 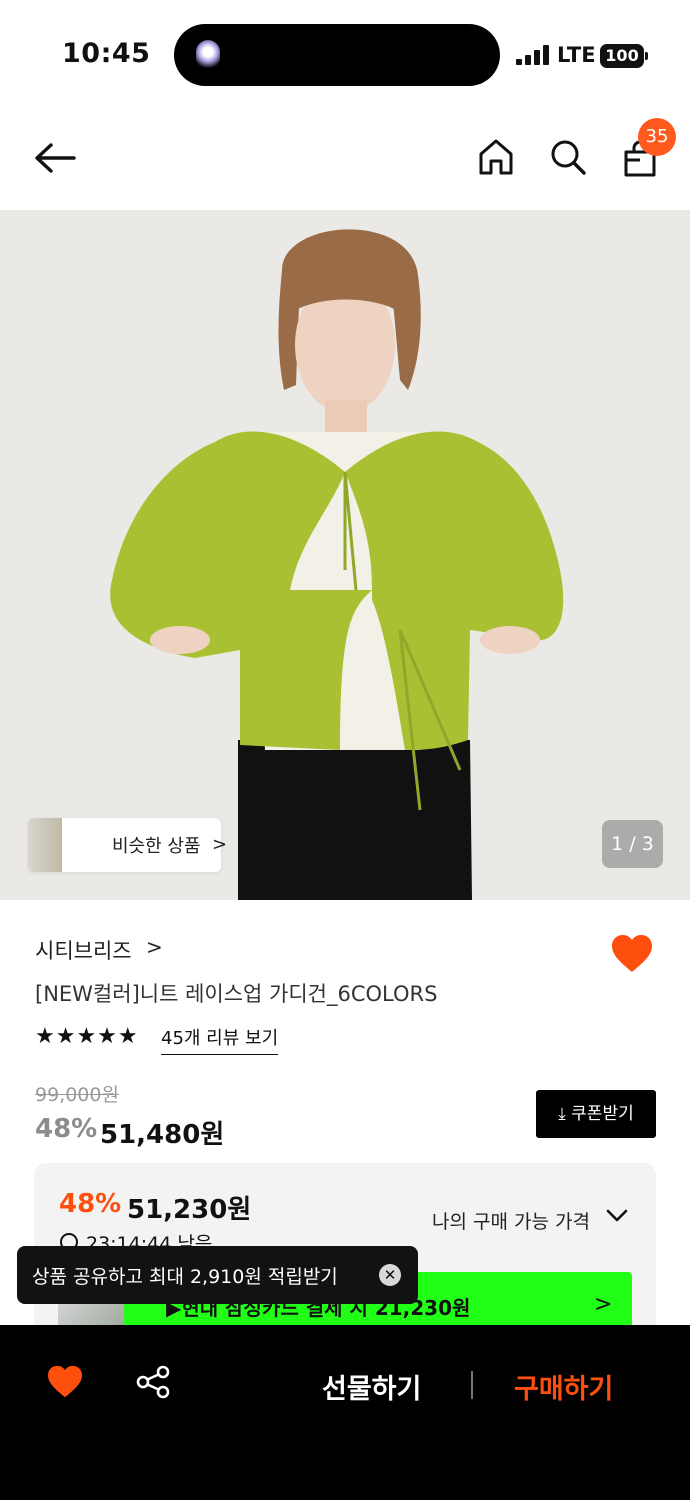 I want to click on buy-button: 구매하기, so click(x=563, y=1386).